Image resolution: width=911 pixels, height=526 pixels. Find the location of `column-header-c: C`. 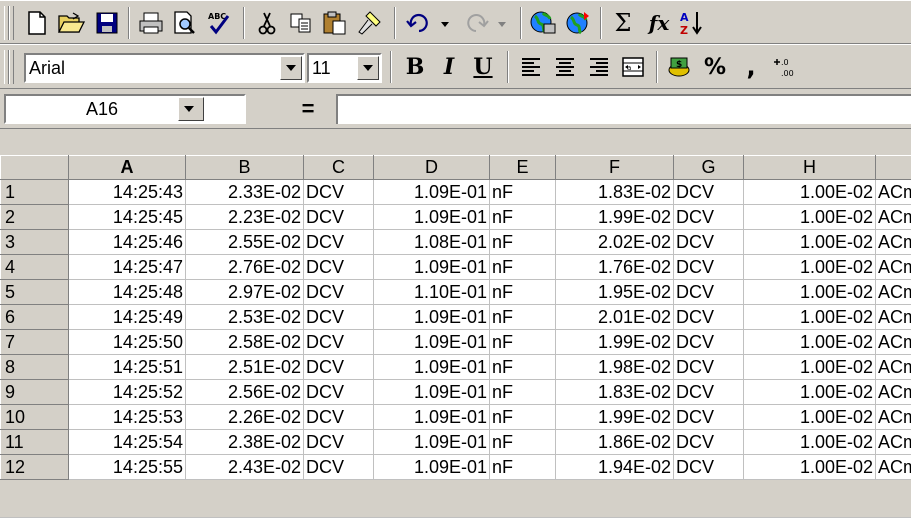

column-header-c: C is located at coordinates (339, 168).